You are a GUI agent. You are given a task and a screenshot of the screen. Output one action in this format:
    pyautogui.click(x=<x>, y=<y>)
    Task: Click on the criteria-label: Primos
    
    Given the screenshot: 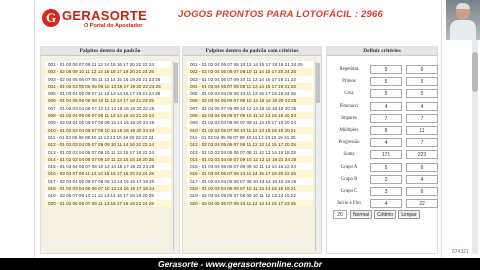 What is the action you would take?
    pyautogui.click(x=349, y=82)
    